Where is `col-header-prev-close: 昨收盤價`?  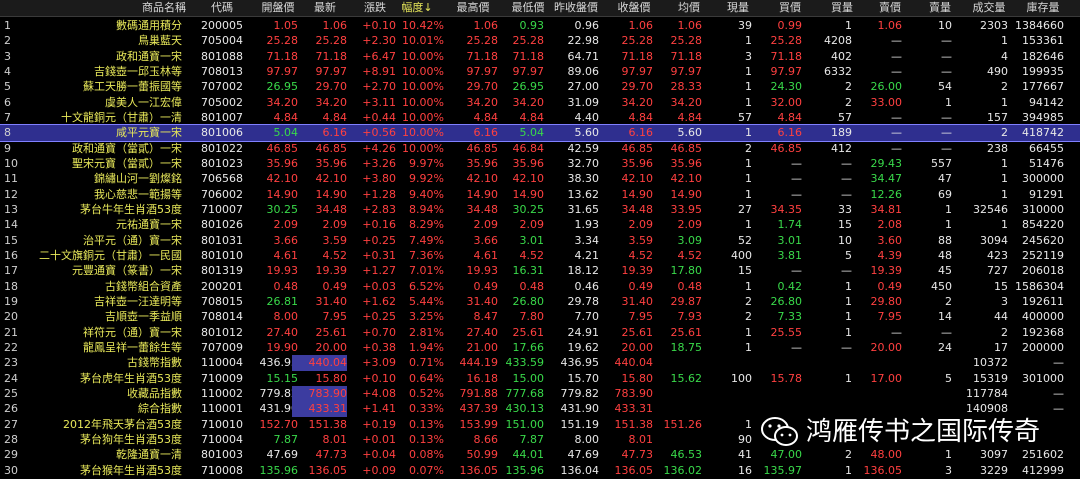
col-header-prev-close: 昨收盤價 is located at coordinates (576, 8).